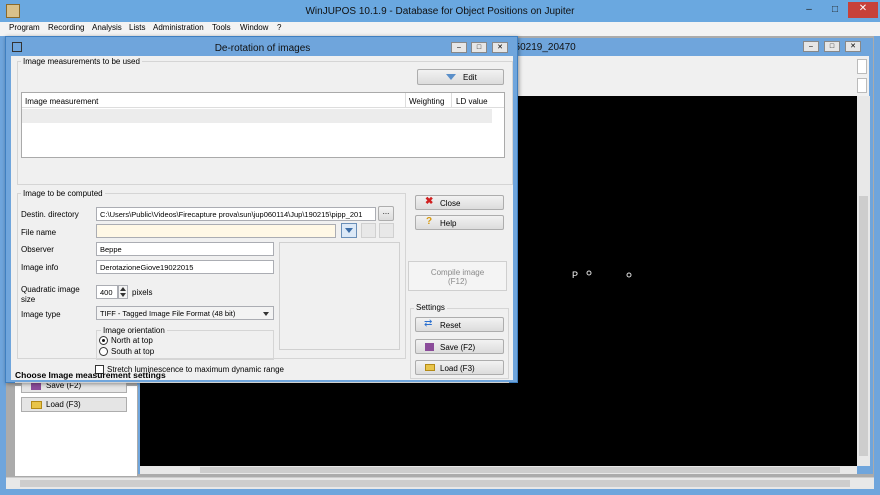 Image resolution: width=880 pixels, height=495 pixels. Describe the element at coordinates (123, 289) in the screenshot. I see `spinner-up-icon` at that location.